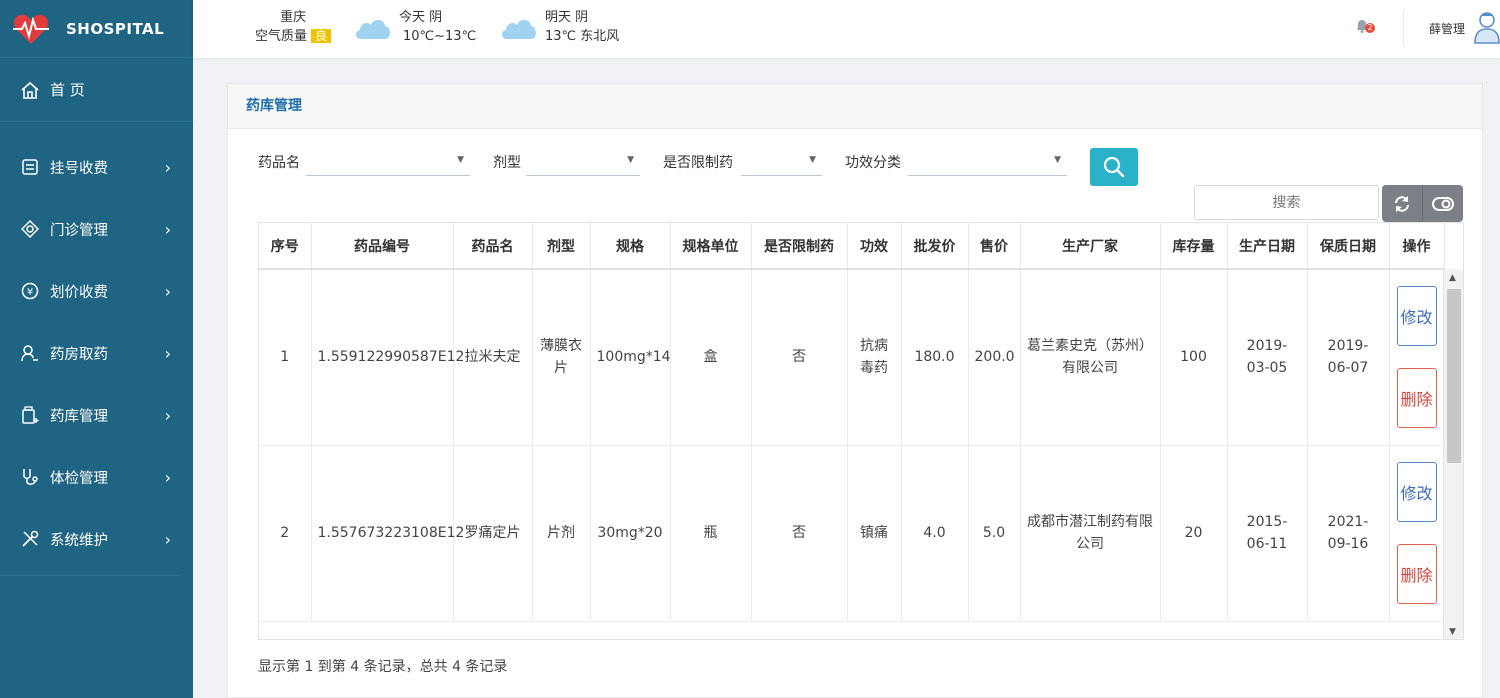 Image resolution: width=1500 pixels, height=698 pixels. What do you see at coordinates (30, 539) in the screenshot?
I see `tools-icon` at bounding box center [30, 539].